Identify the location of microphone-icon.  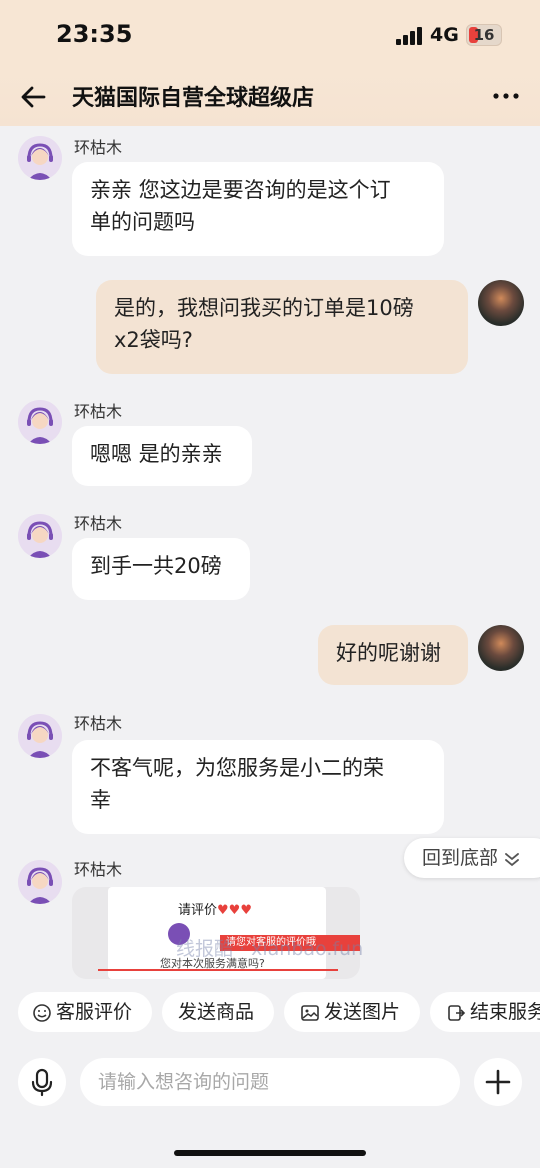
(42, 1082).